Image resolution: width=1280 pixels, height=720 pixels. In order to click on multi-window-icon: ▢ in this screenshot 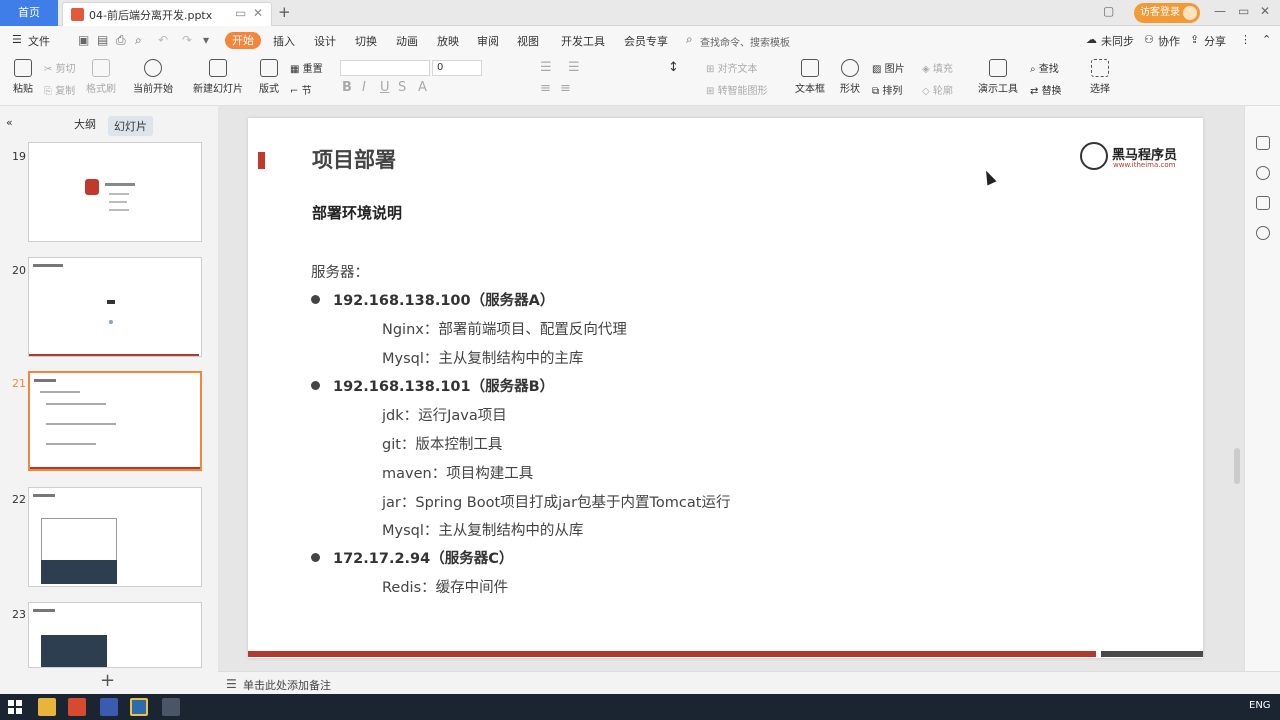, I will do `click(1108, 11)`.